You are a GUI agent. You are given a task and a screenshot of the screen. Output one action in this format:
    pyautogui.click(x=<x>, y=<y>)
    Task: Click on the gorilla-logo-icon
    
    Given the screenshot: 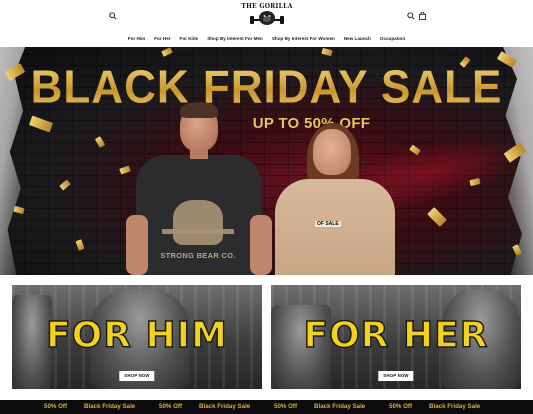 What is the action you would take?
    pyautogui.click(x=267, y=18)
    